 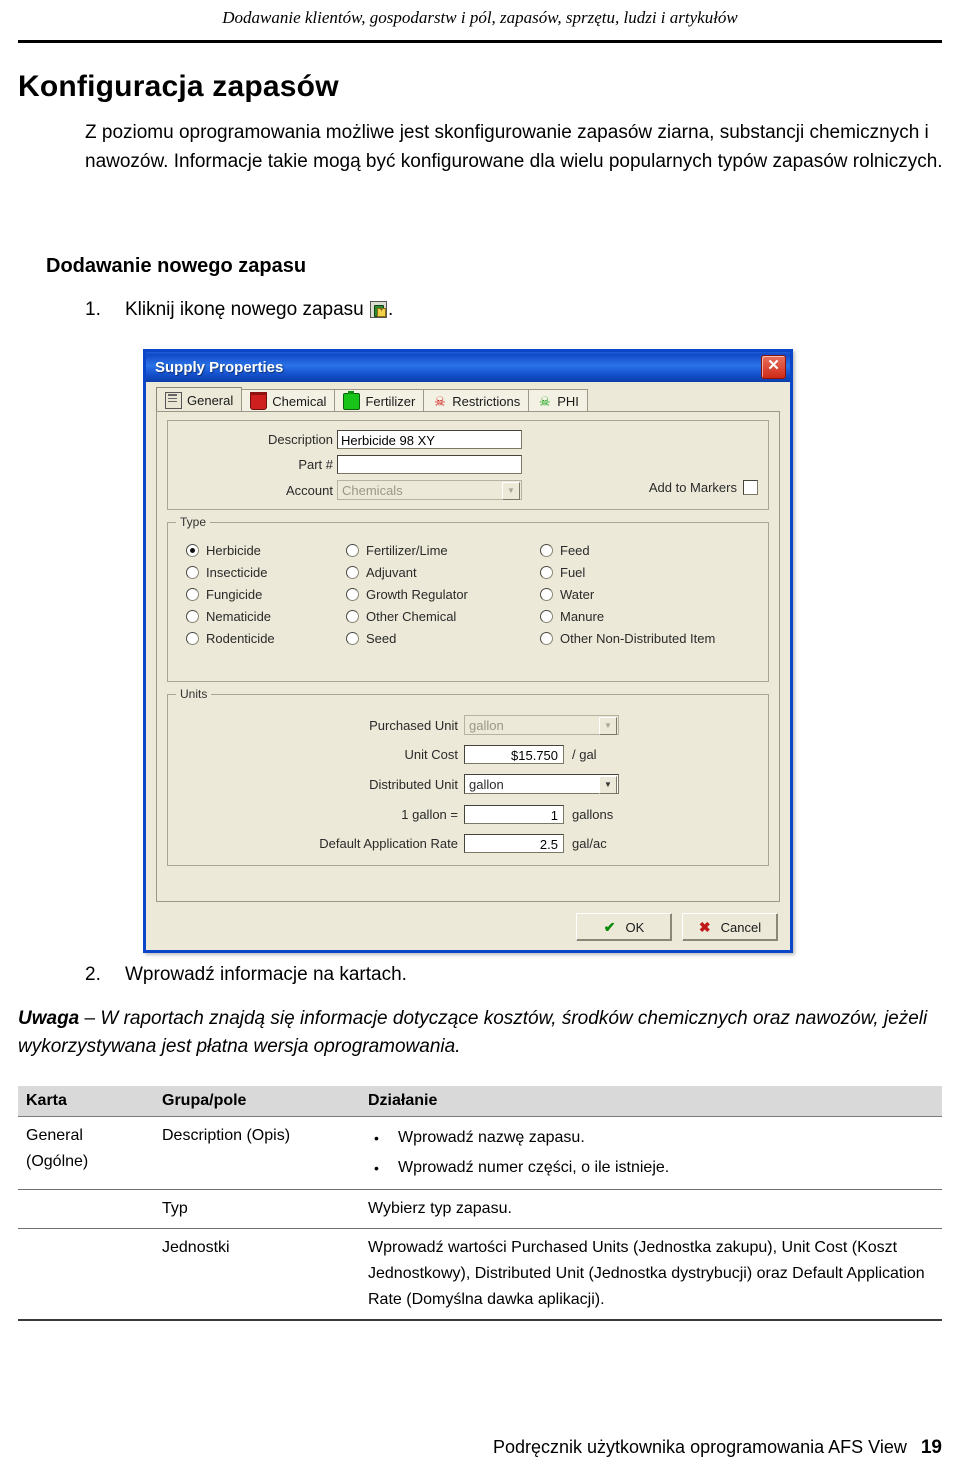 What do you see at coordinates (194, 694) in the screenshot?
I see `units-group-legend: Units` at bounding box center [194, 694].